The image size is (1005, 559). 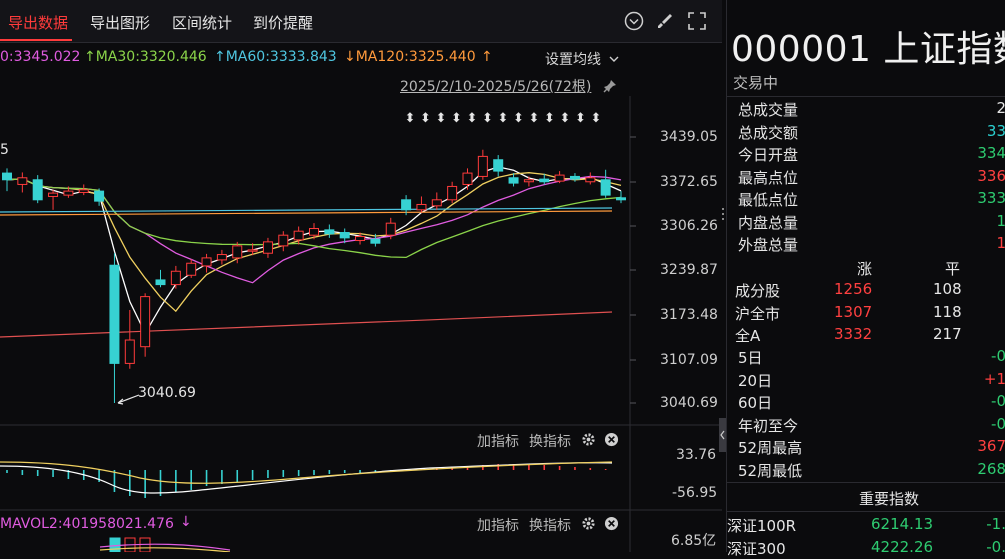 What do you see at coordinates (573, 59) in the screenshot?
I see `ma-settings-button: 设置均线` at bounding box center [573, 59].